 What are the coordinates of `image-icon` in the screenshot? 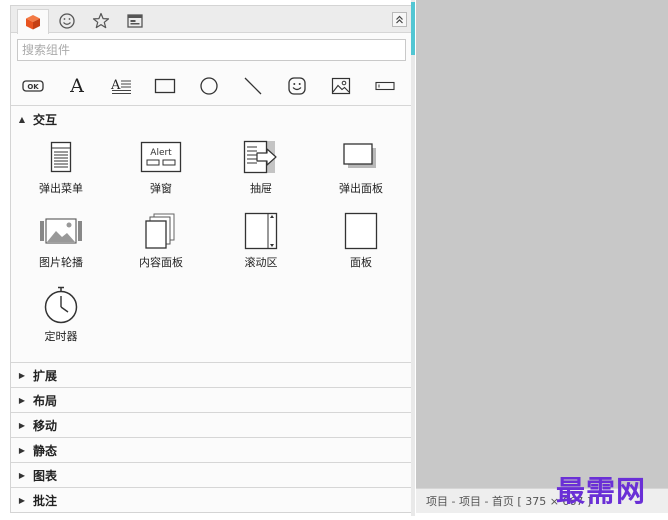 It's located at (341, 86).